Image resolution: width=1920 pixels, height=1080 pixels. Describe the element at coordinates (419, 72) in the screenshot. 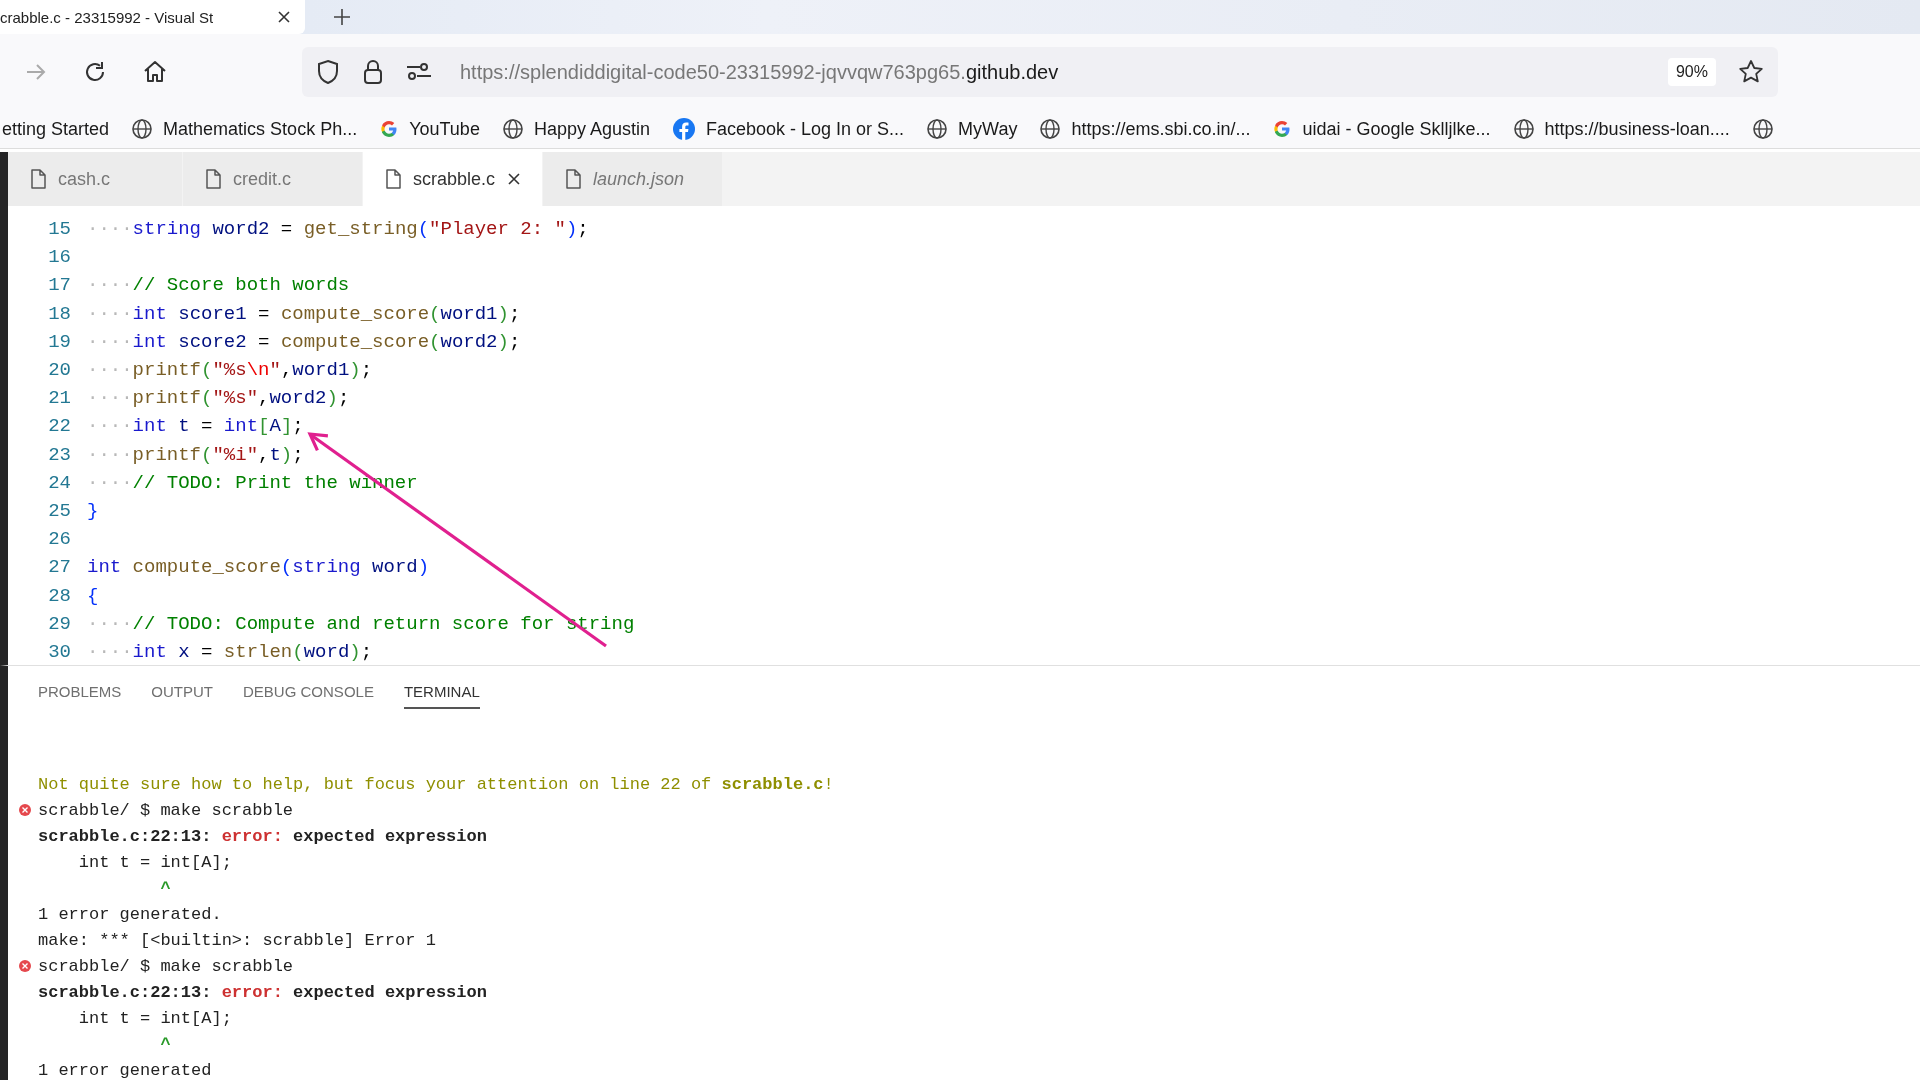

I see `sliders-icon` at that location.